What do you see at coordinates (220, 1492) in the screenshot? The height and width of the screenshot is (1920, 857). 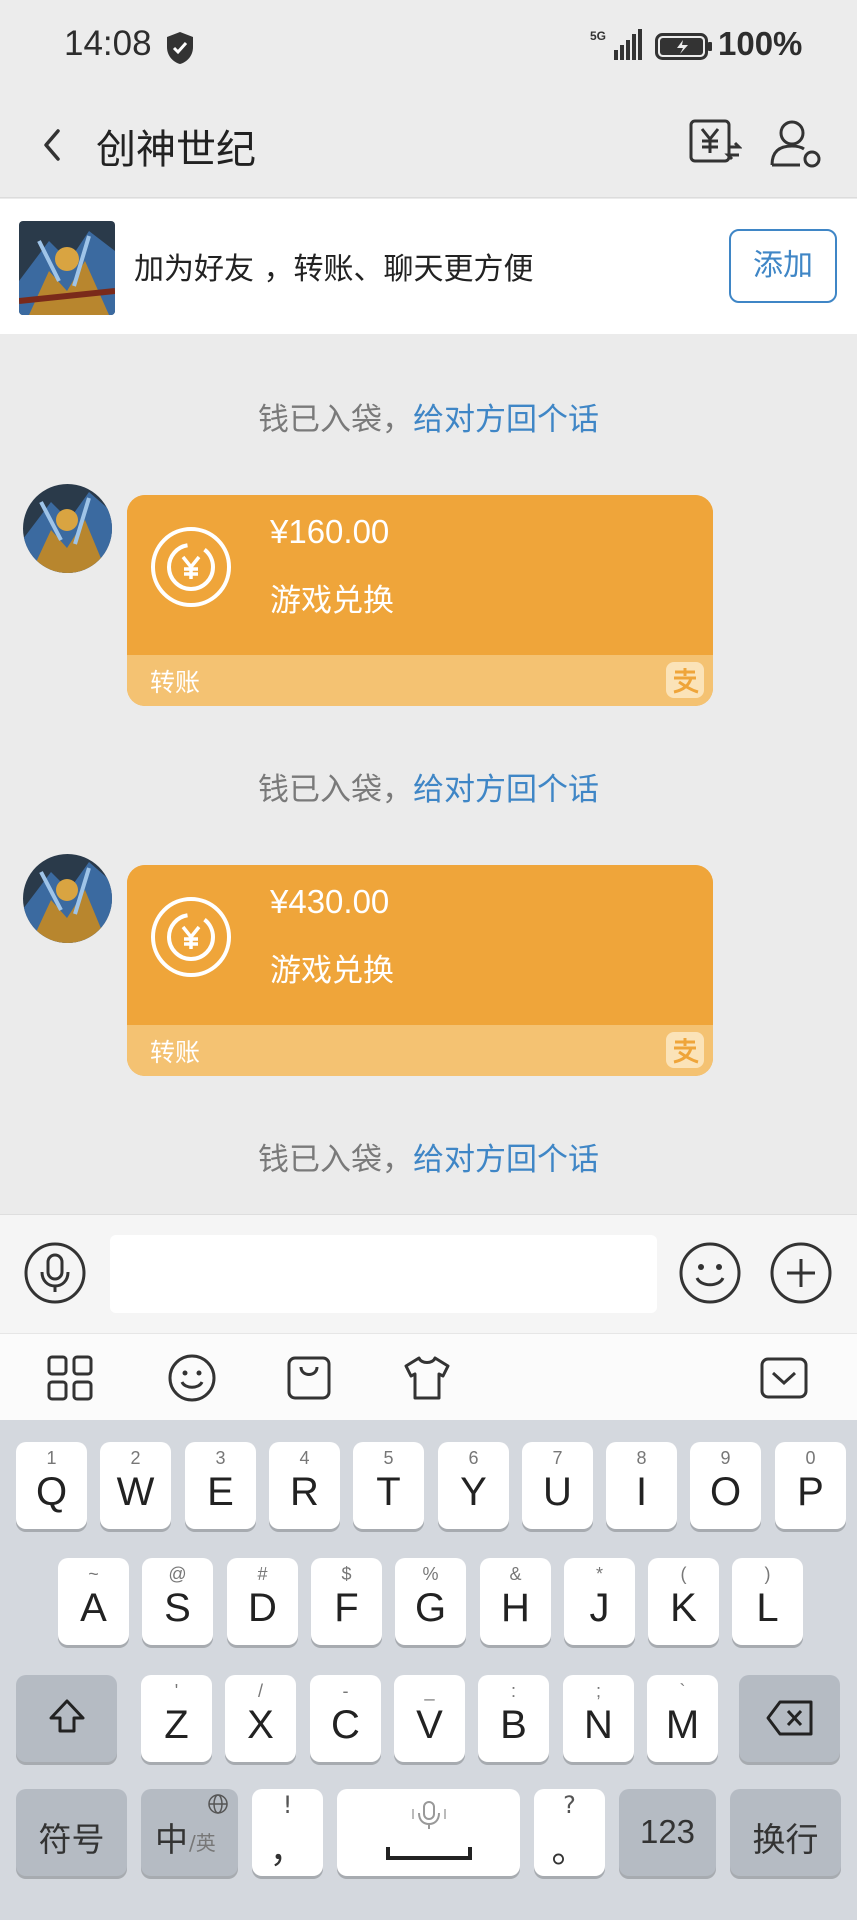 I see `key-letter-label: E` at bounding box center [220, 1492].